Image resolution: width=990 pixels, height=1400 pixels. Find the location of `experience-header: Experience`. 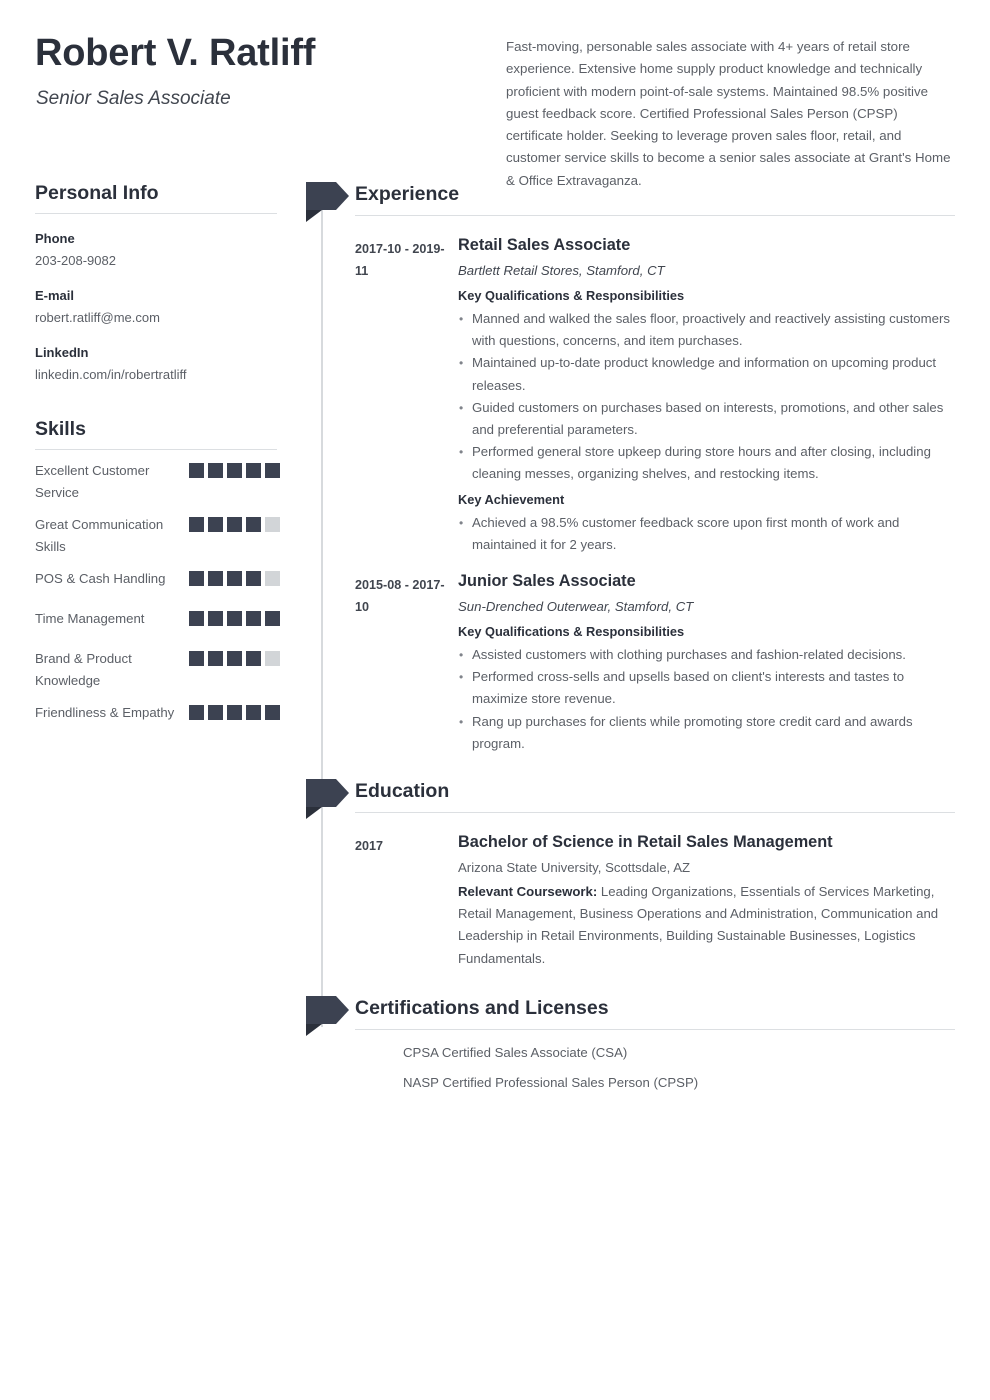

experience-header: Experience is located at coordinates (645, 201).